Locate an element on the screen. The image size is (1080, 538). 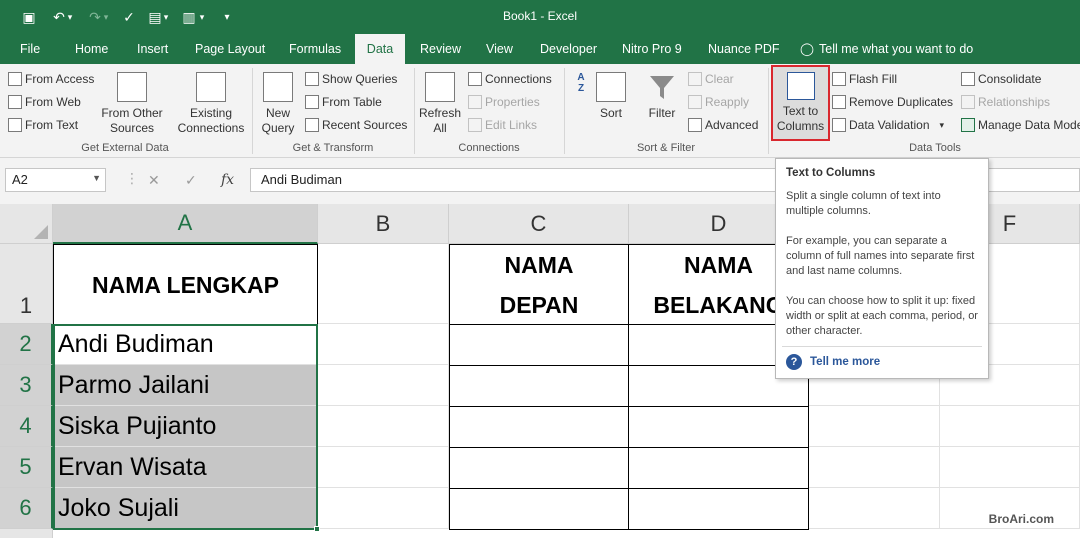
tab-file: File is located at coordinates (30, 49).